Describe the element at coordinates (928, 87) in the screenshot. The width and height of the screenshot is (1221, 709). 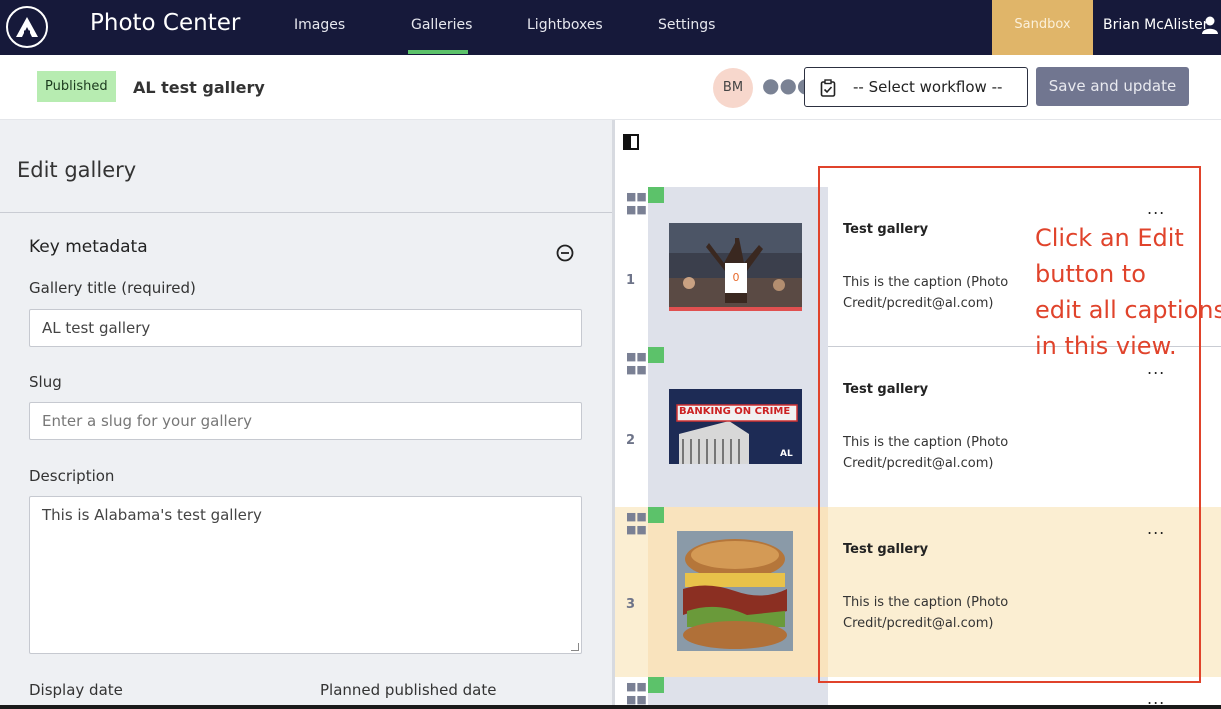
I see `workflow-select-label: -- Select workflow --` at that location.